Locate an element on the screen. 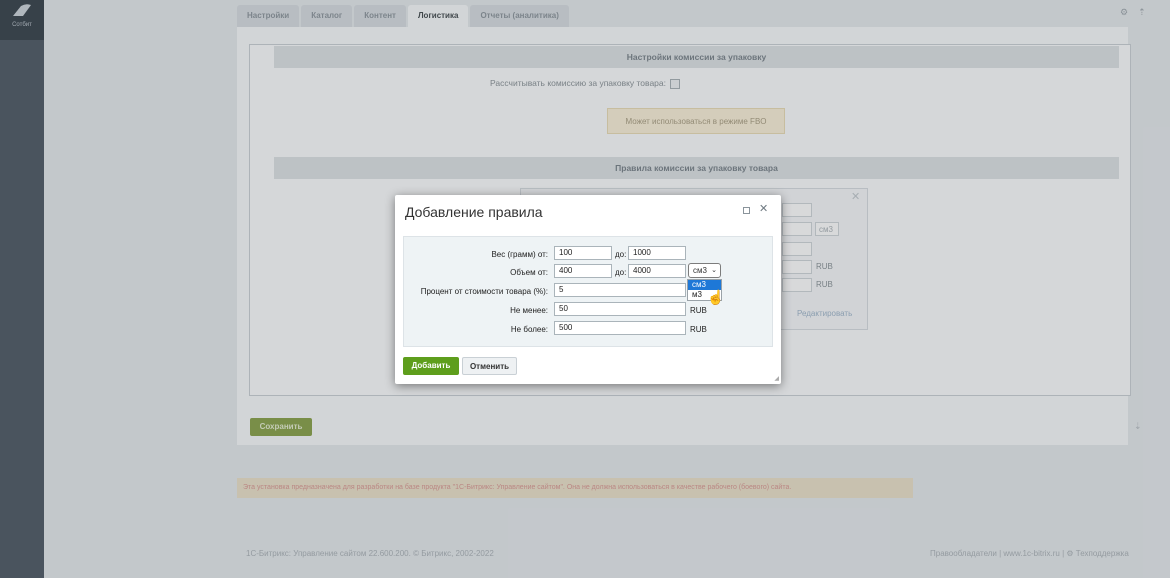 The image size is (1170, 578). chevron-down-icon: ⌄ is located at coordinates (714, 270).